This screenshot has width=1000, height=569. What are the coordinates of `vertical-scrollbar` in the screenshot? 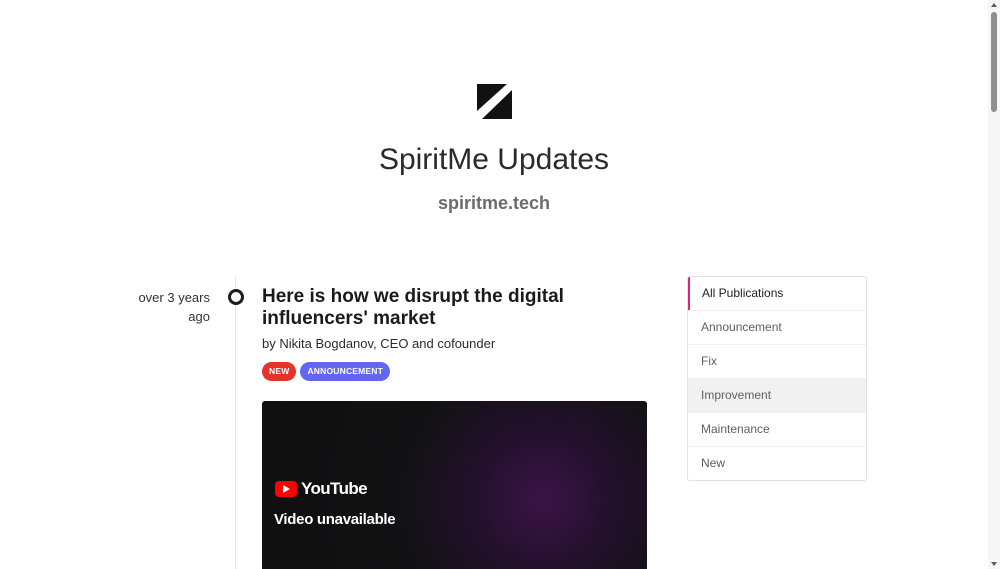 It's located at (994, 284).